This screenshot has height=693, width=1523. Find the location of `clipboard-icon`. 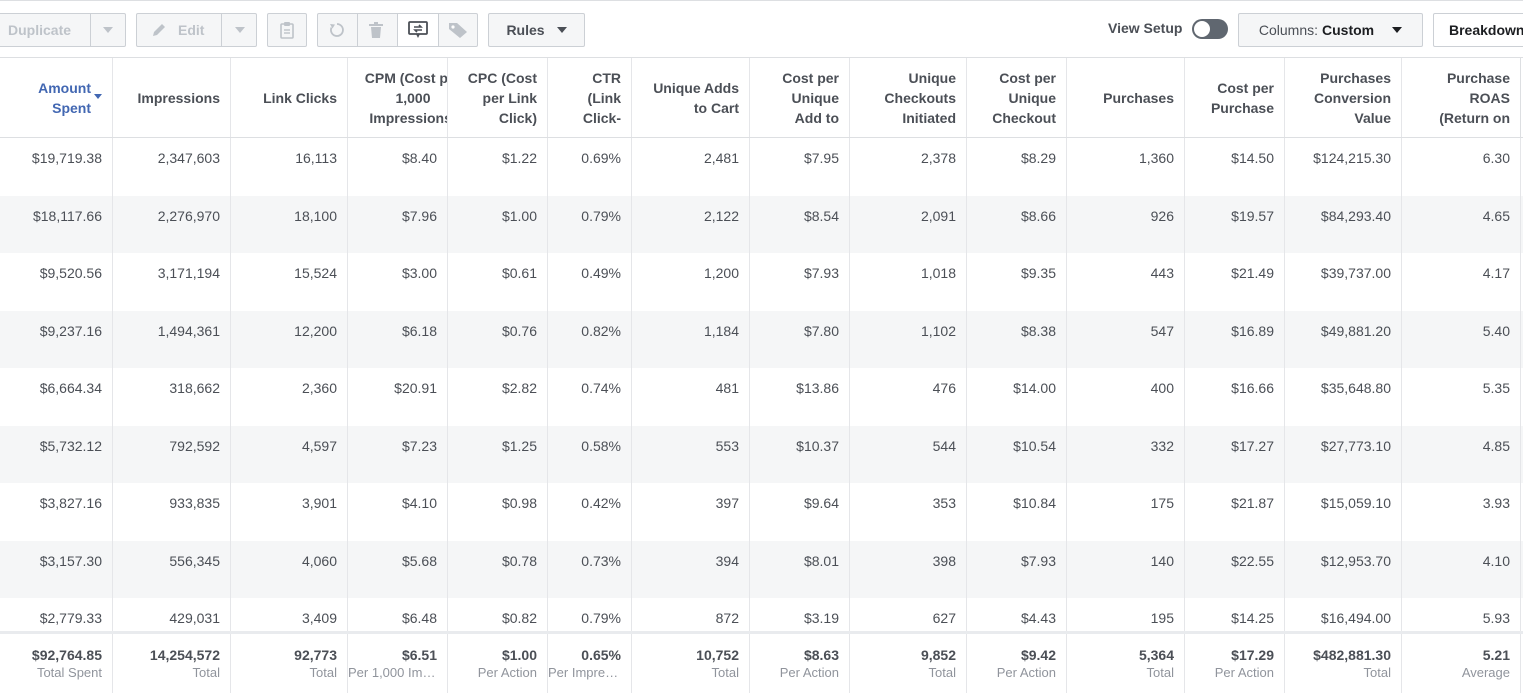

clipboard-icon is located at coordinates (287, 30).